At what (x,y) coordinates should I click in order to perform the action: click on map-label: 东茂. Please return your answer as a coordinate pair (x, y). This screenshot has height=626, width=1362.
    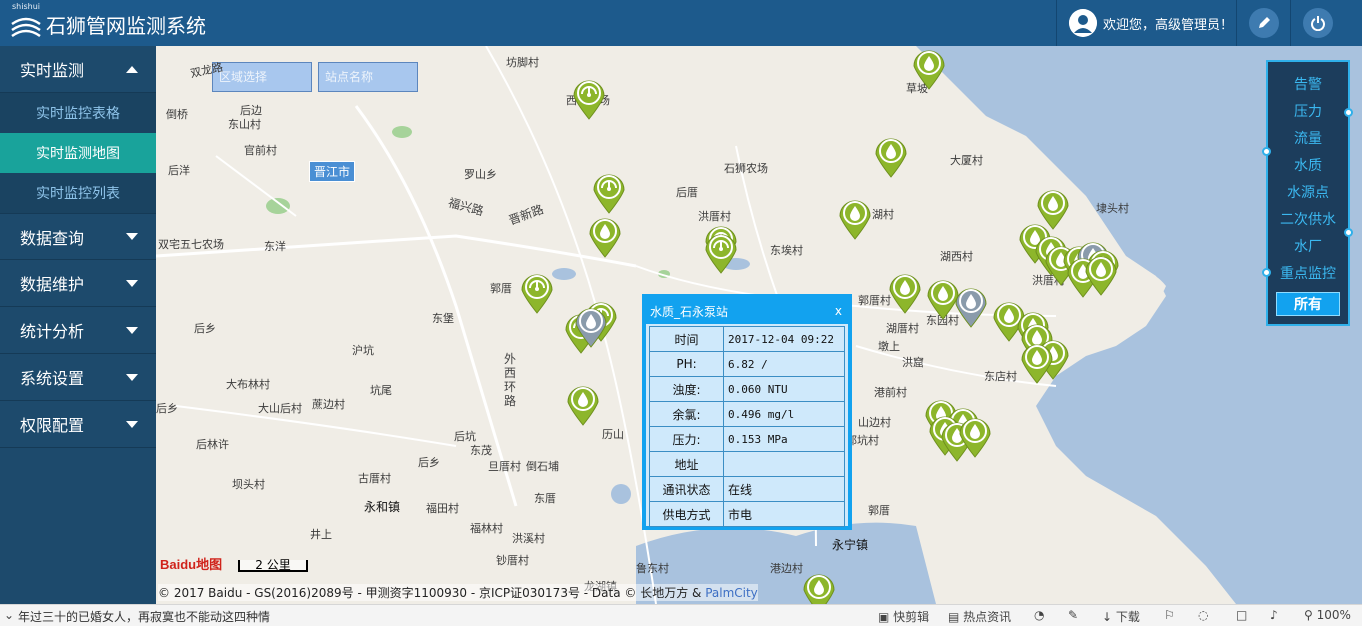
    Looking at the image, I should click on (481, 450).